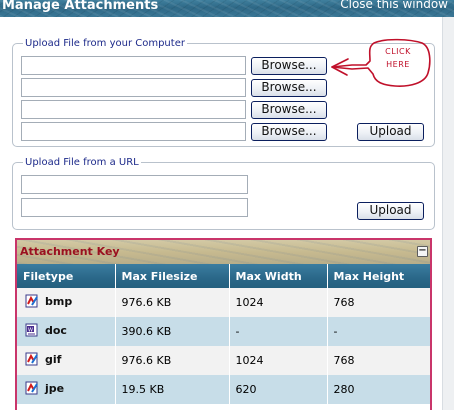  Describe the element at coordinates (394, 5) in the screenshot. I see `close-window-link: Close this window` at that location.